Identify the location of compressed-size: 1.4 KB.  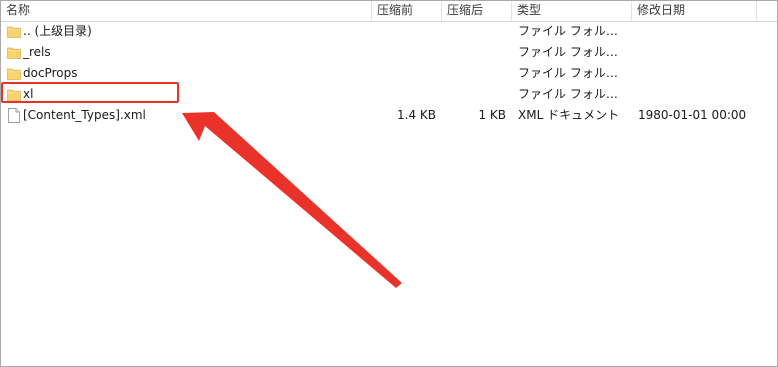
(416, 115).